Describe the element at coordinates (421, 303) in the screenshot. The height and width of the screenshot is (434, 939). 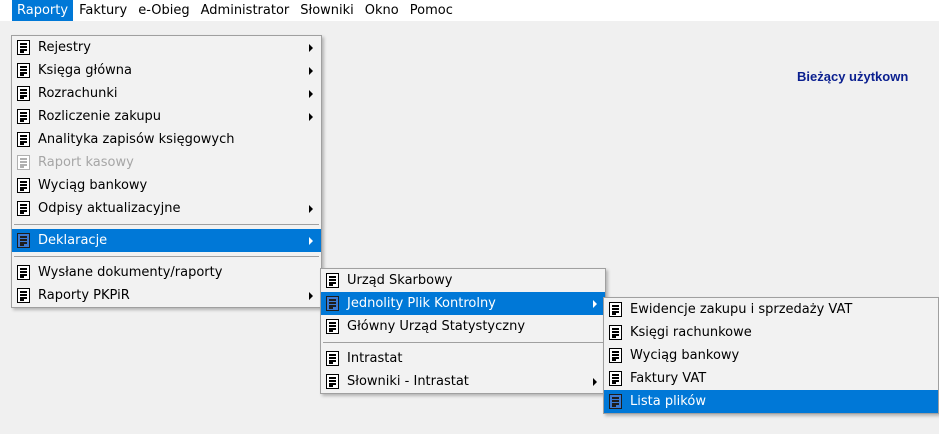
I see `menu-item-label: Jednolity Plik Kontrolny` at that location.